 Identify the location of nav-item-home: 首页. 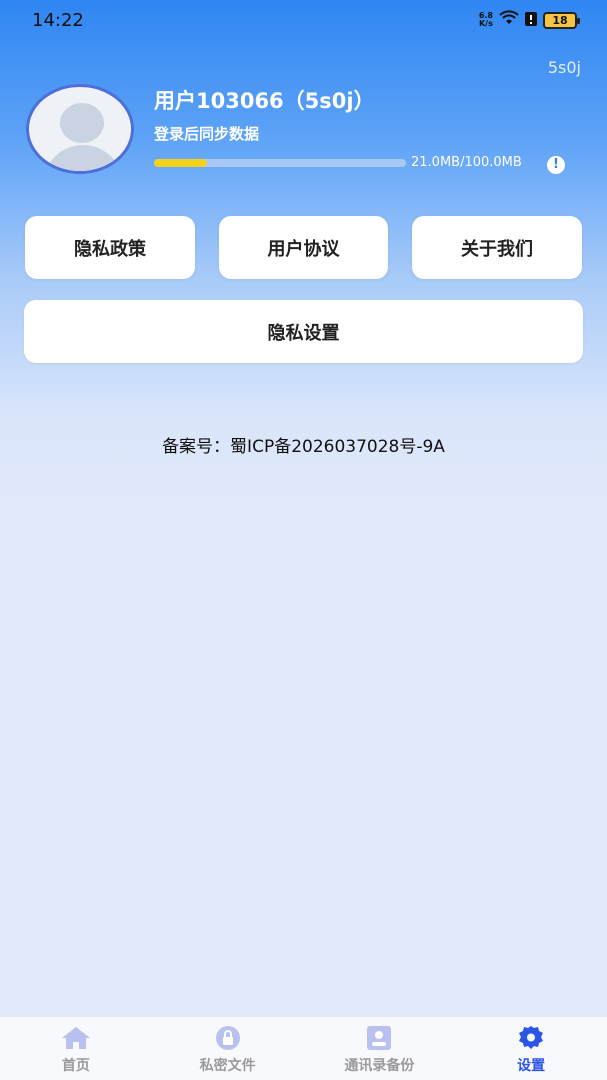
(76, 1048).